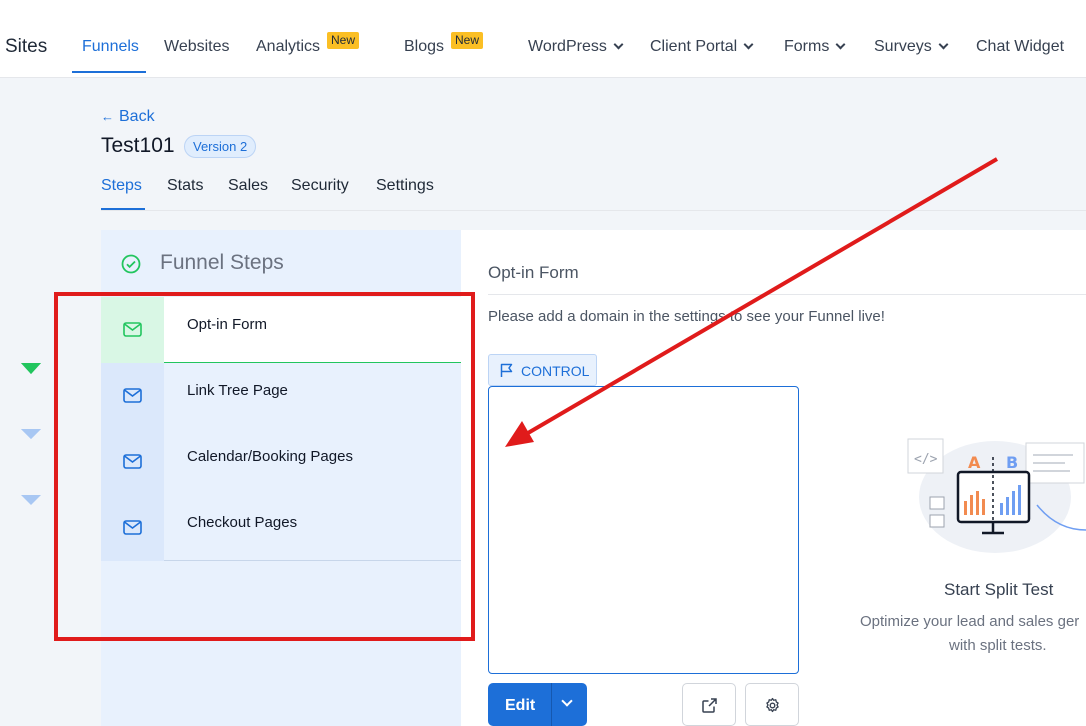 The height and width of the screenshot is (726, 1086). I want to click on back-link: ← Back, so click(128, 117).